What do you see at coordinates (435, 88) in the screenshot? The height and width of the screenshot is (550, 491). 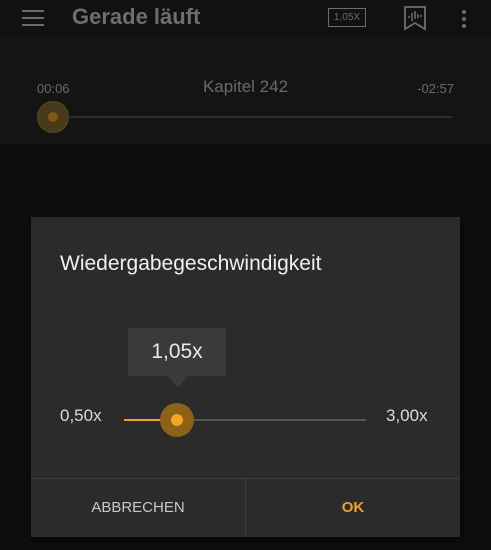 I see `remaining-time: -02:57` at bounding box center [435, 88].